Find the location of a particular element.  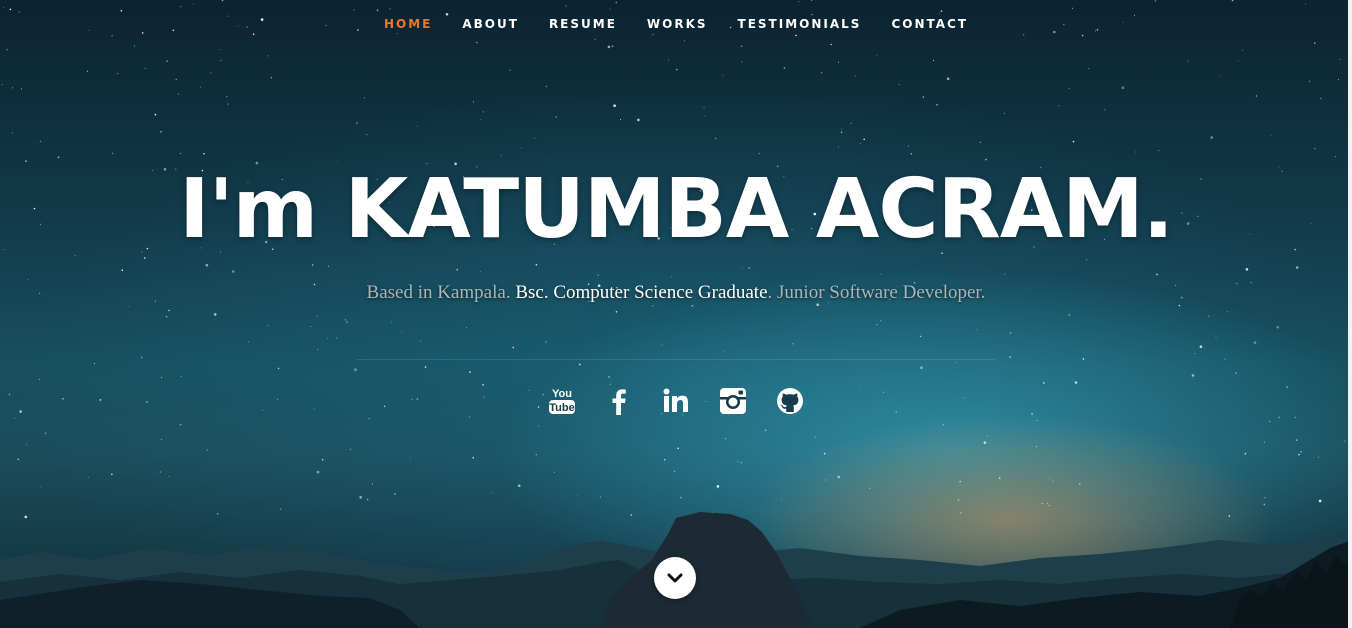

chevron-down-icon is located at coordinates (675, 578).